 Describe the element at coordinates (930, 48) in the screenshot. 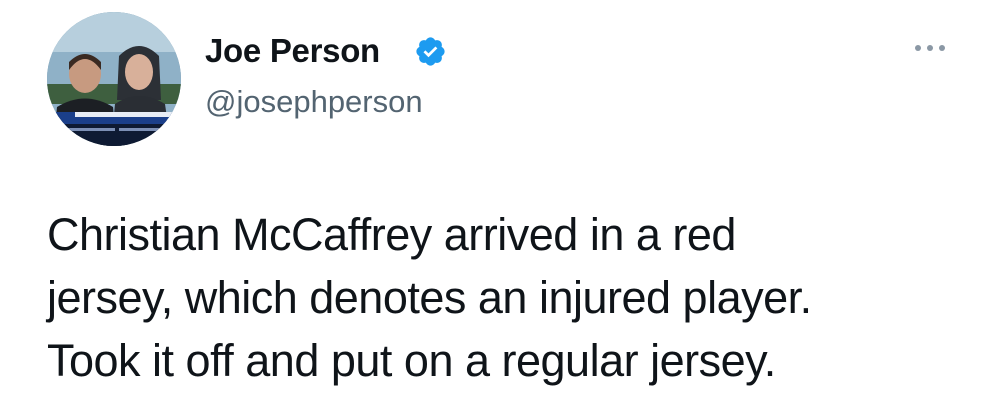

I see `more-dots-icon` at that location.